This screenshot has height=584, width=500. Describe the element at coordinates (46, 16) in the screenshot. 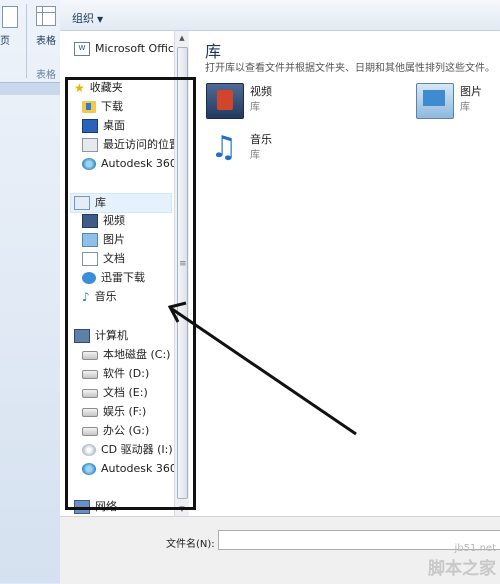

I see `table-icon` at that location.